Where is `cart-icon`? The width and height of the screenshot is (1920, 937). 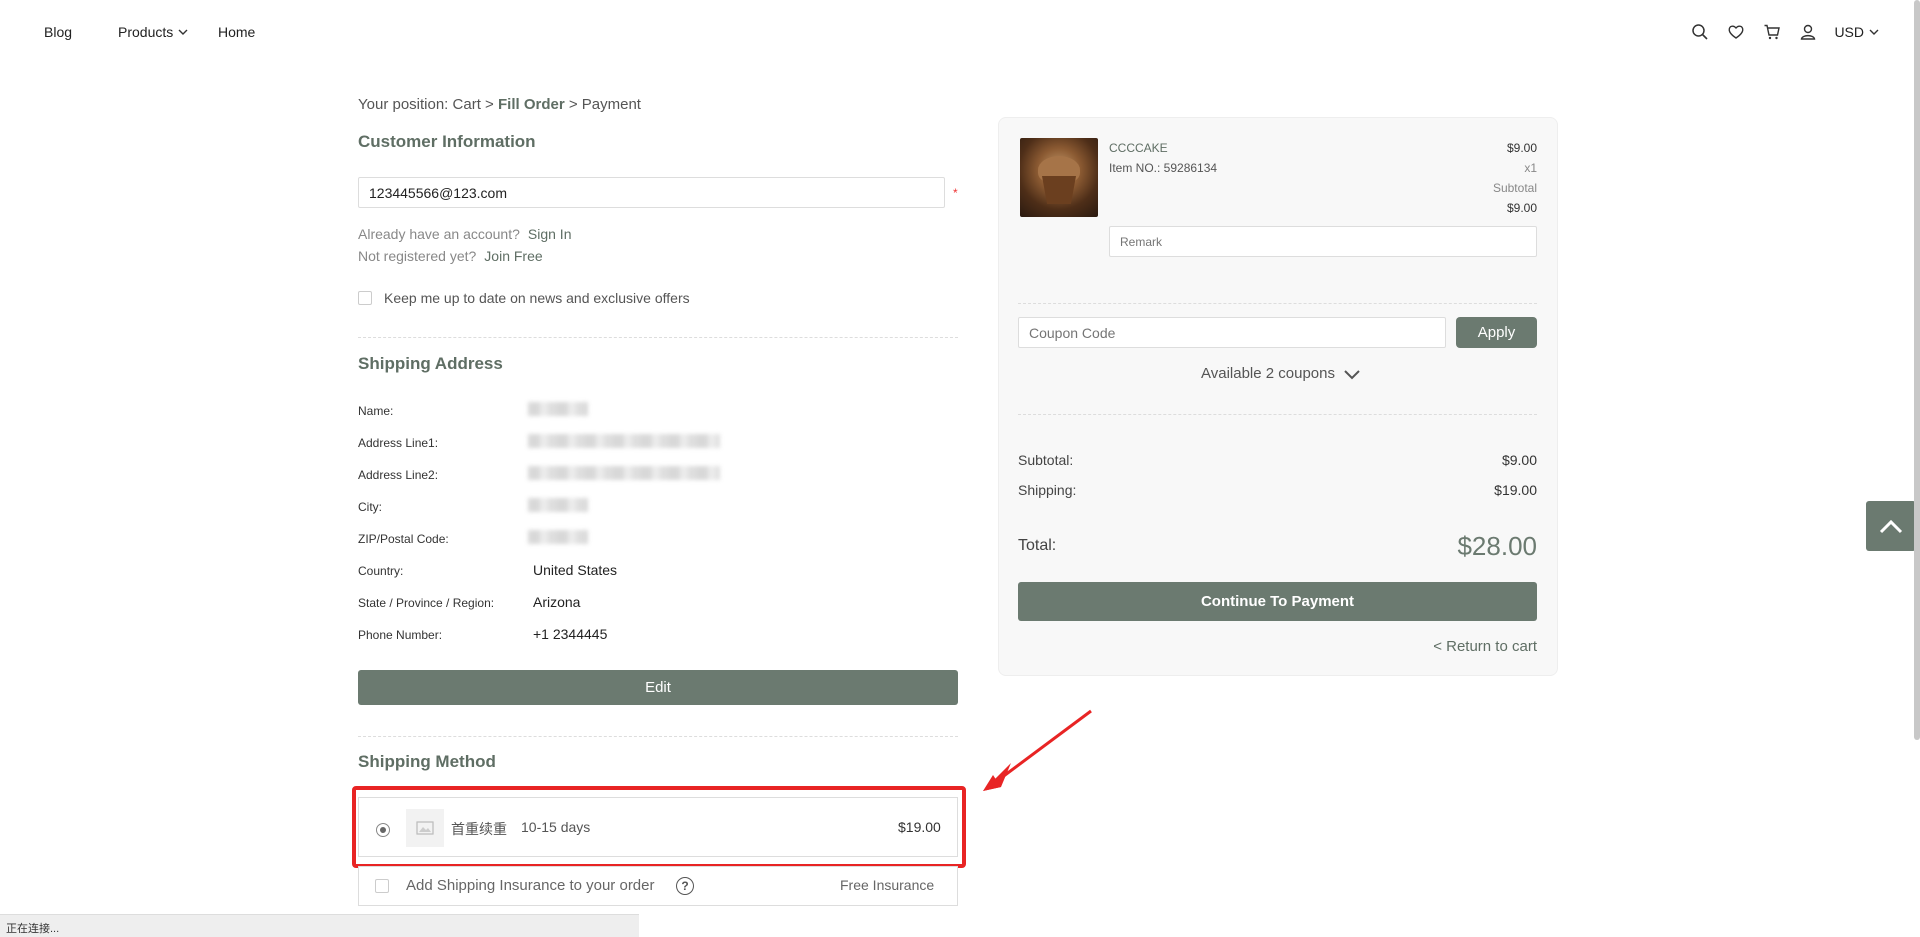
cart-icon is located at coordinates (1772, 32).